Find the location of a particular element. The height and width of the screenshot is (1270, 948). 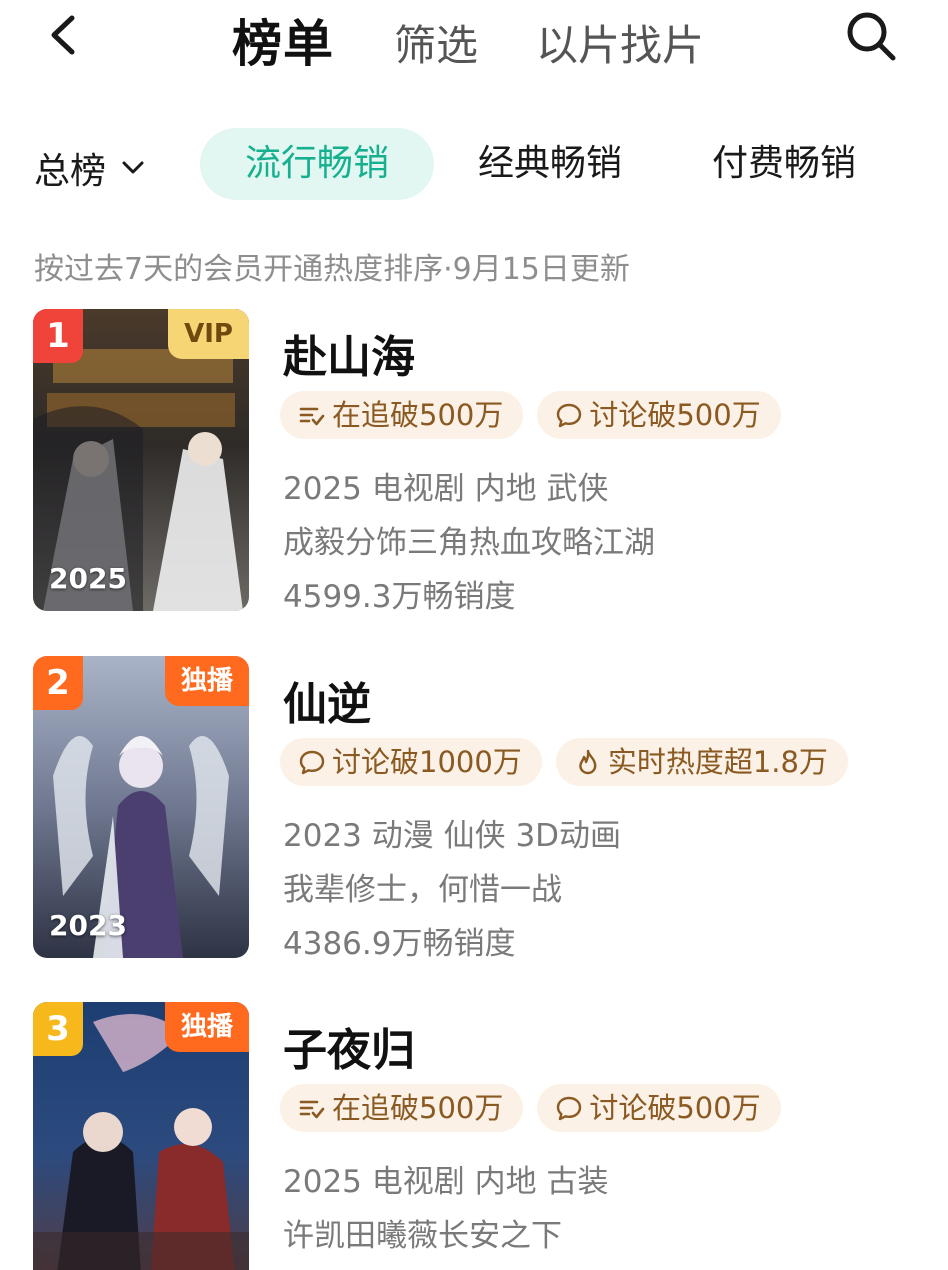

search-button is located at coordinates (871, 35).